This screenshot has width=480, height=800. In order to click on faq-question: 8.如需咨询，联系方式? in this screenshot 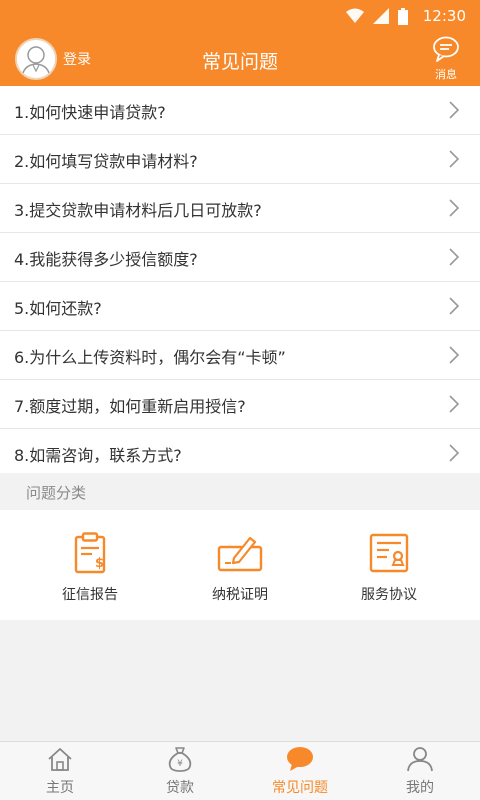, I will do `click(98, 455)`.